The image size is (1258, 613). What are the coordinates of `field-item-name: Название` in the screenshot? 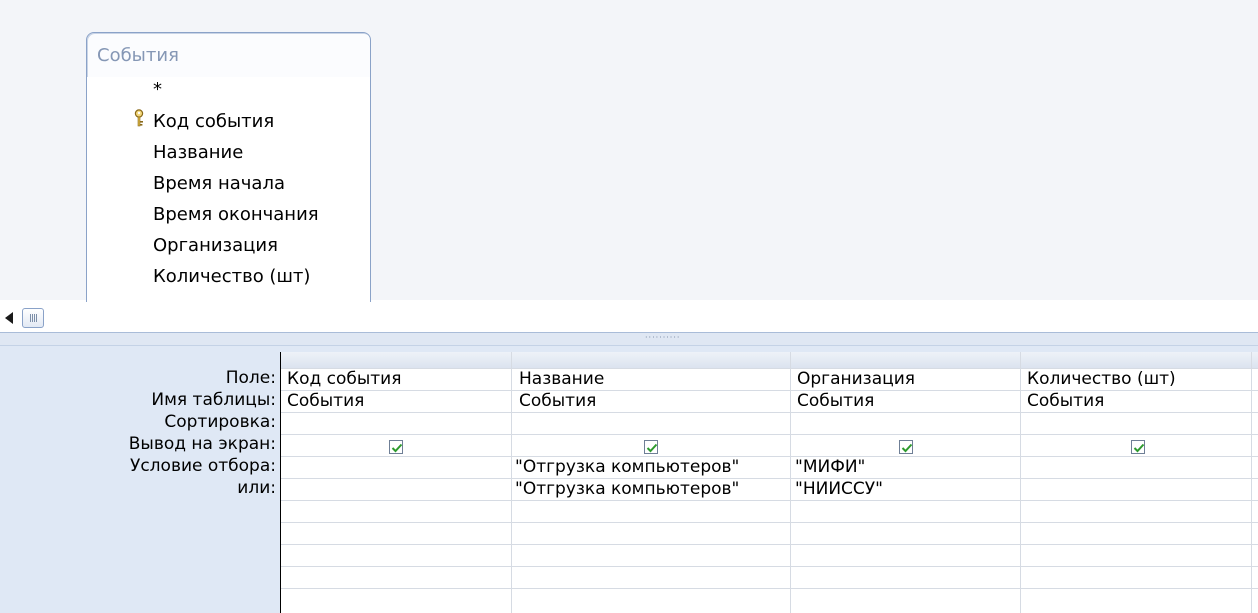 It's located at (198, 152).